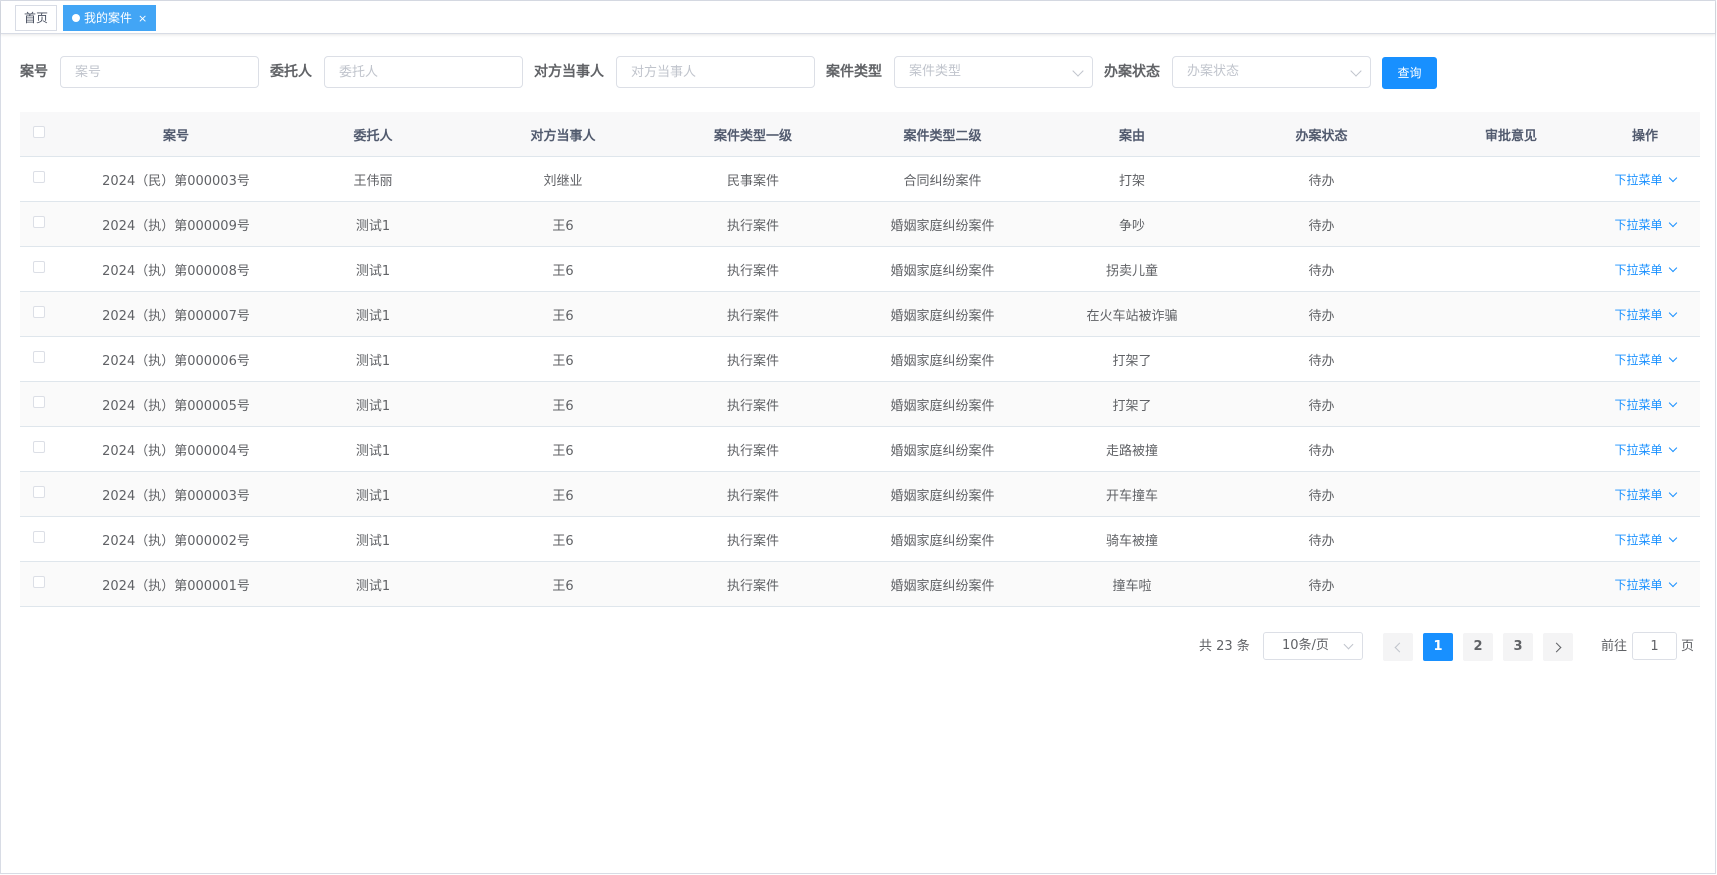 The height and width of the screenshot is (875, 1717). What do you see at coordinates (715, 72) in the screenshot?
I see `opposing-party-input` at bounding box center [715, 72].